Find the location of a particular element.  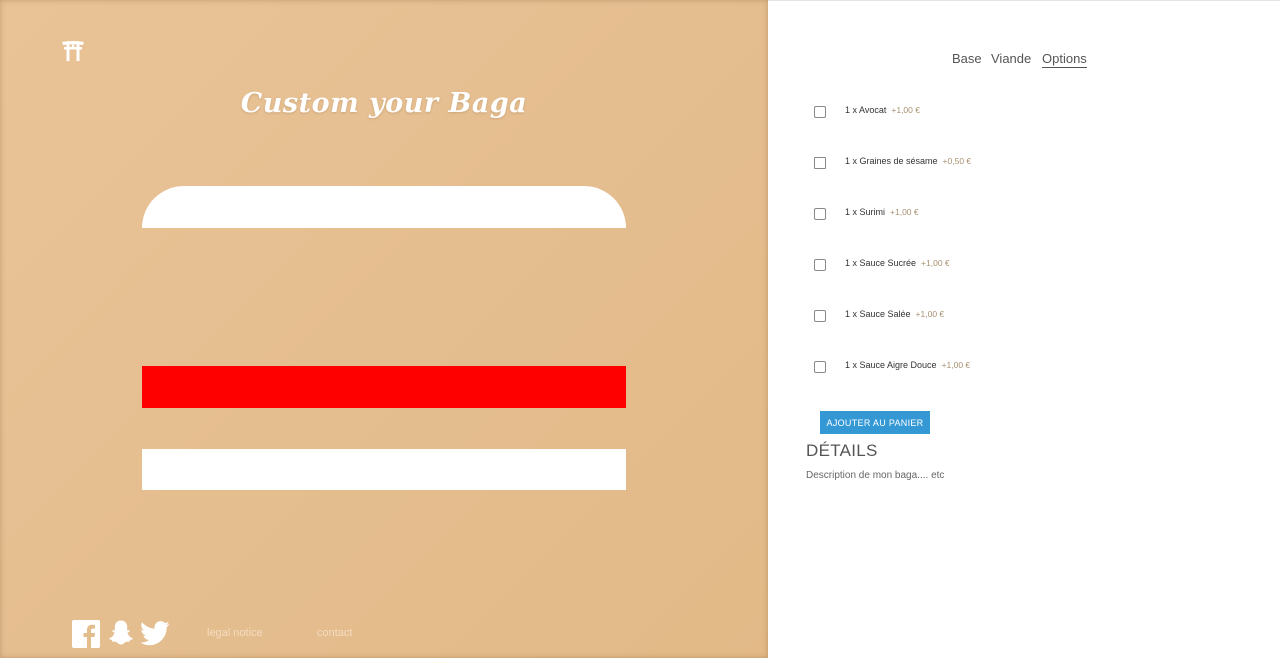

torii-logo-icon is located at coordinates (73, 51).